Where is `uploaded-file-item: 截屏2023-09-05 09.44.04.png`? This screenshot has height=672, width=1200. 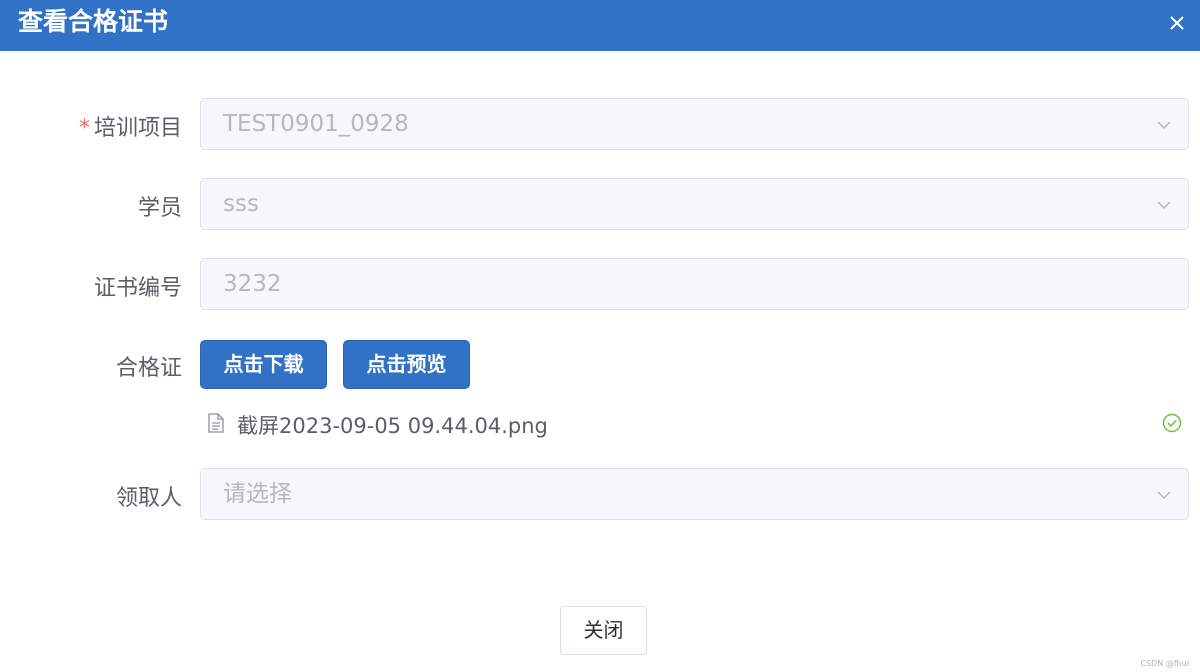
uploaded-file-item: 截屏2023-09-05 09.44.04.png is located at coordinates (694, 423).